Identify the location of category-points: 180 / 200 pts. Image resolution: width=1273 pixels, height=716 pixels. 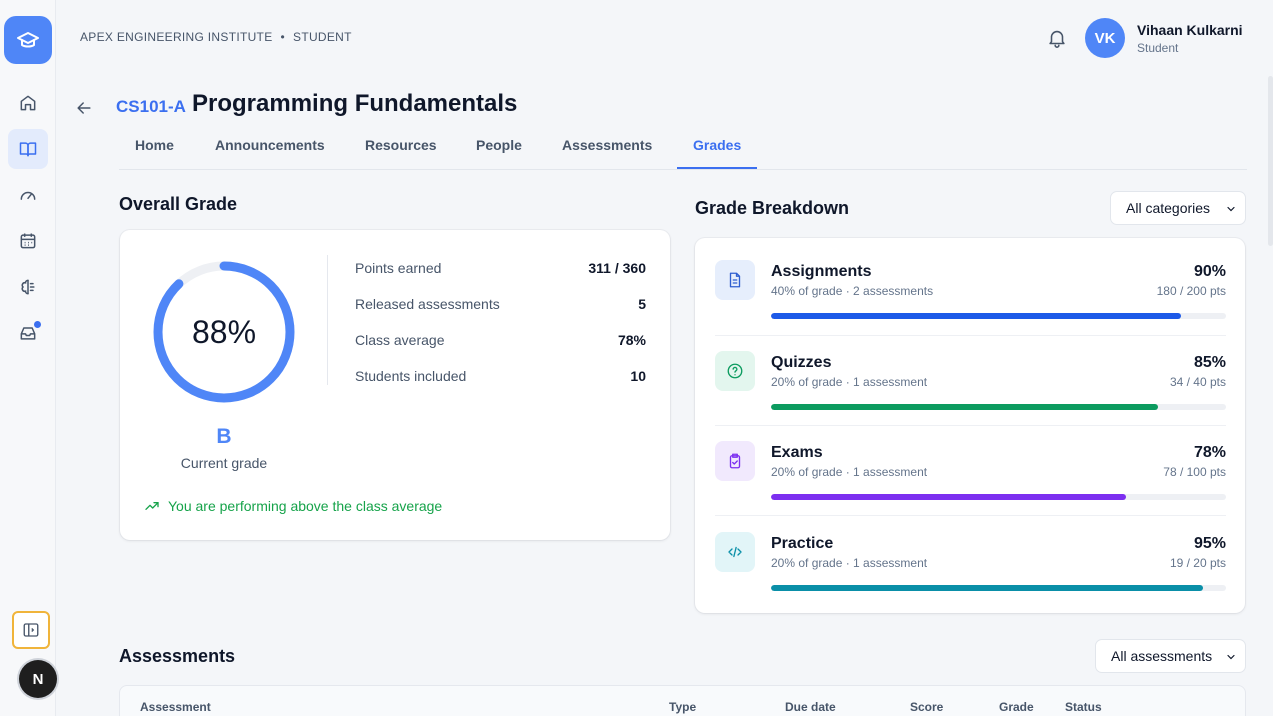
(1191, 291).